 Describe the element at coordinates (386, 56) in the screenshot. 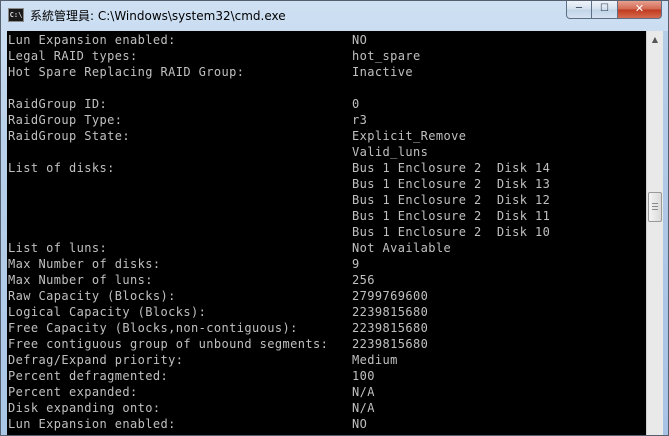

I see `console-line-value: hot_spare` at that location.